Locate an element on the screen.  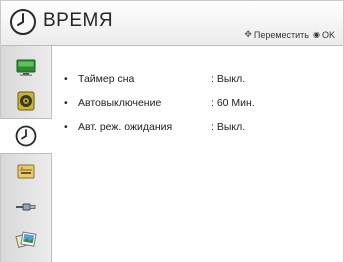
navigation-hint: ✥ Переместить ◉ OK is located at coordinates (289, 34).